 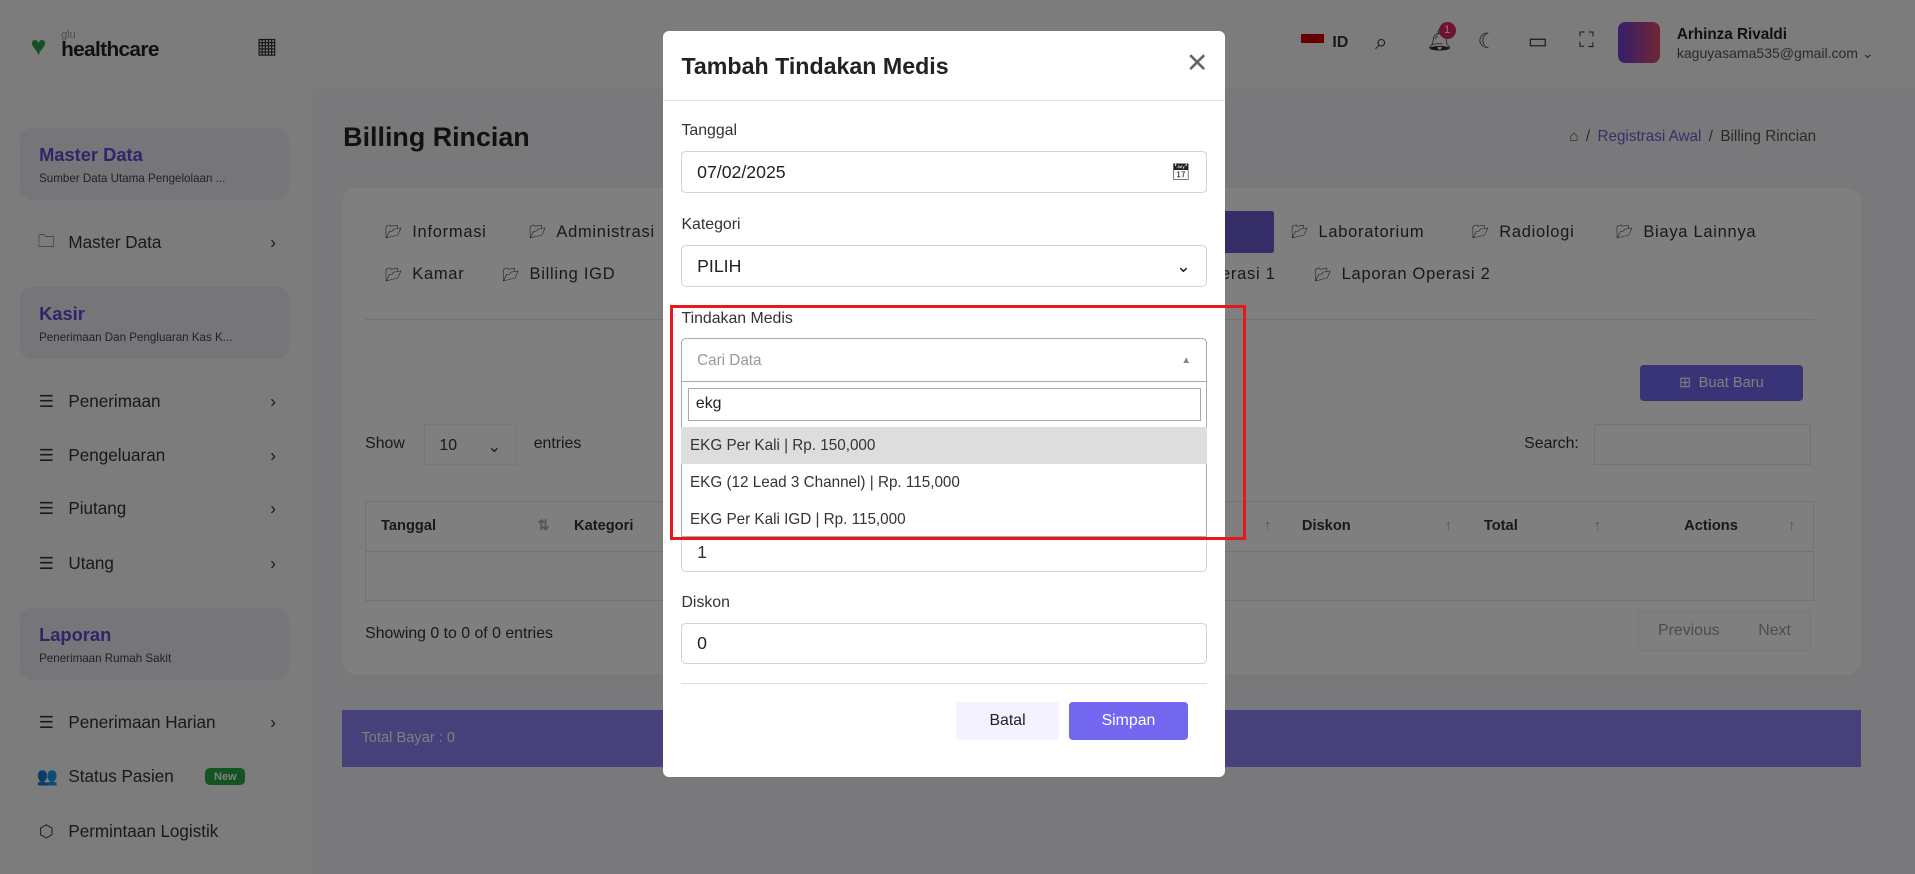 What do you see at coordinates (944, 101) in the screenshot?
I see `modal-header-divider` at bounding box center [944, 101].